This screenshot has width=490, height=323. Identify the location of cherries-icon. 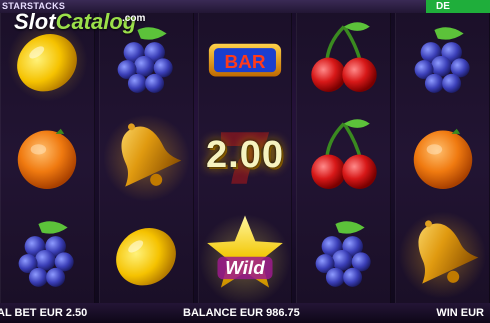
(343, 61).